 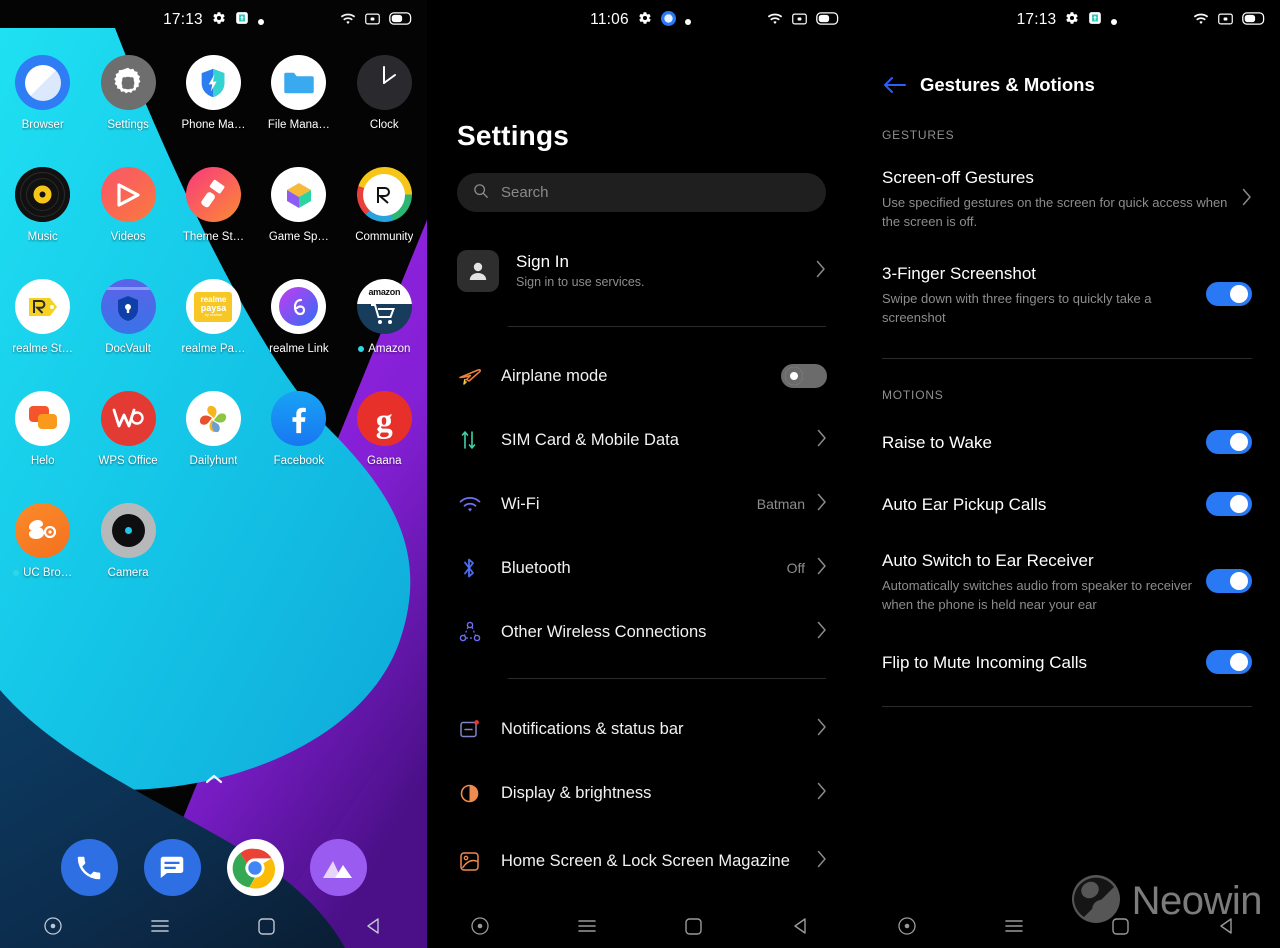 What do you see at coordinates (667, 326) in the screenshot?
I see `divider` at bounding box center [667, 326].